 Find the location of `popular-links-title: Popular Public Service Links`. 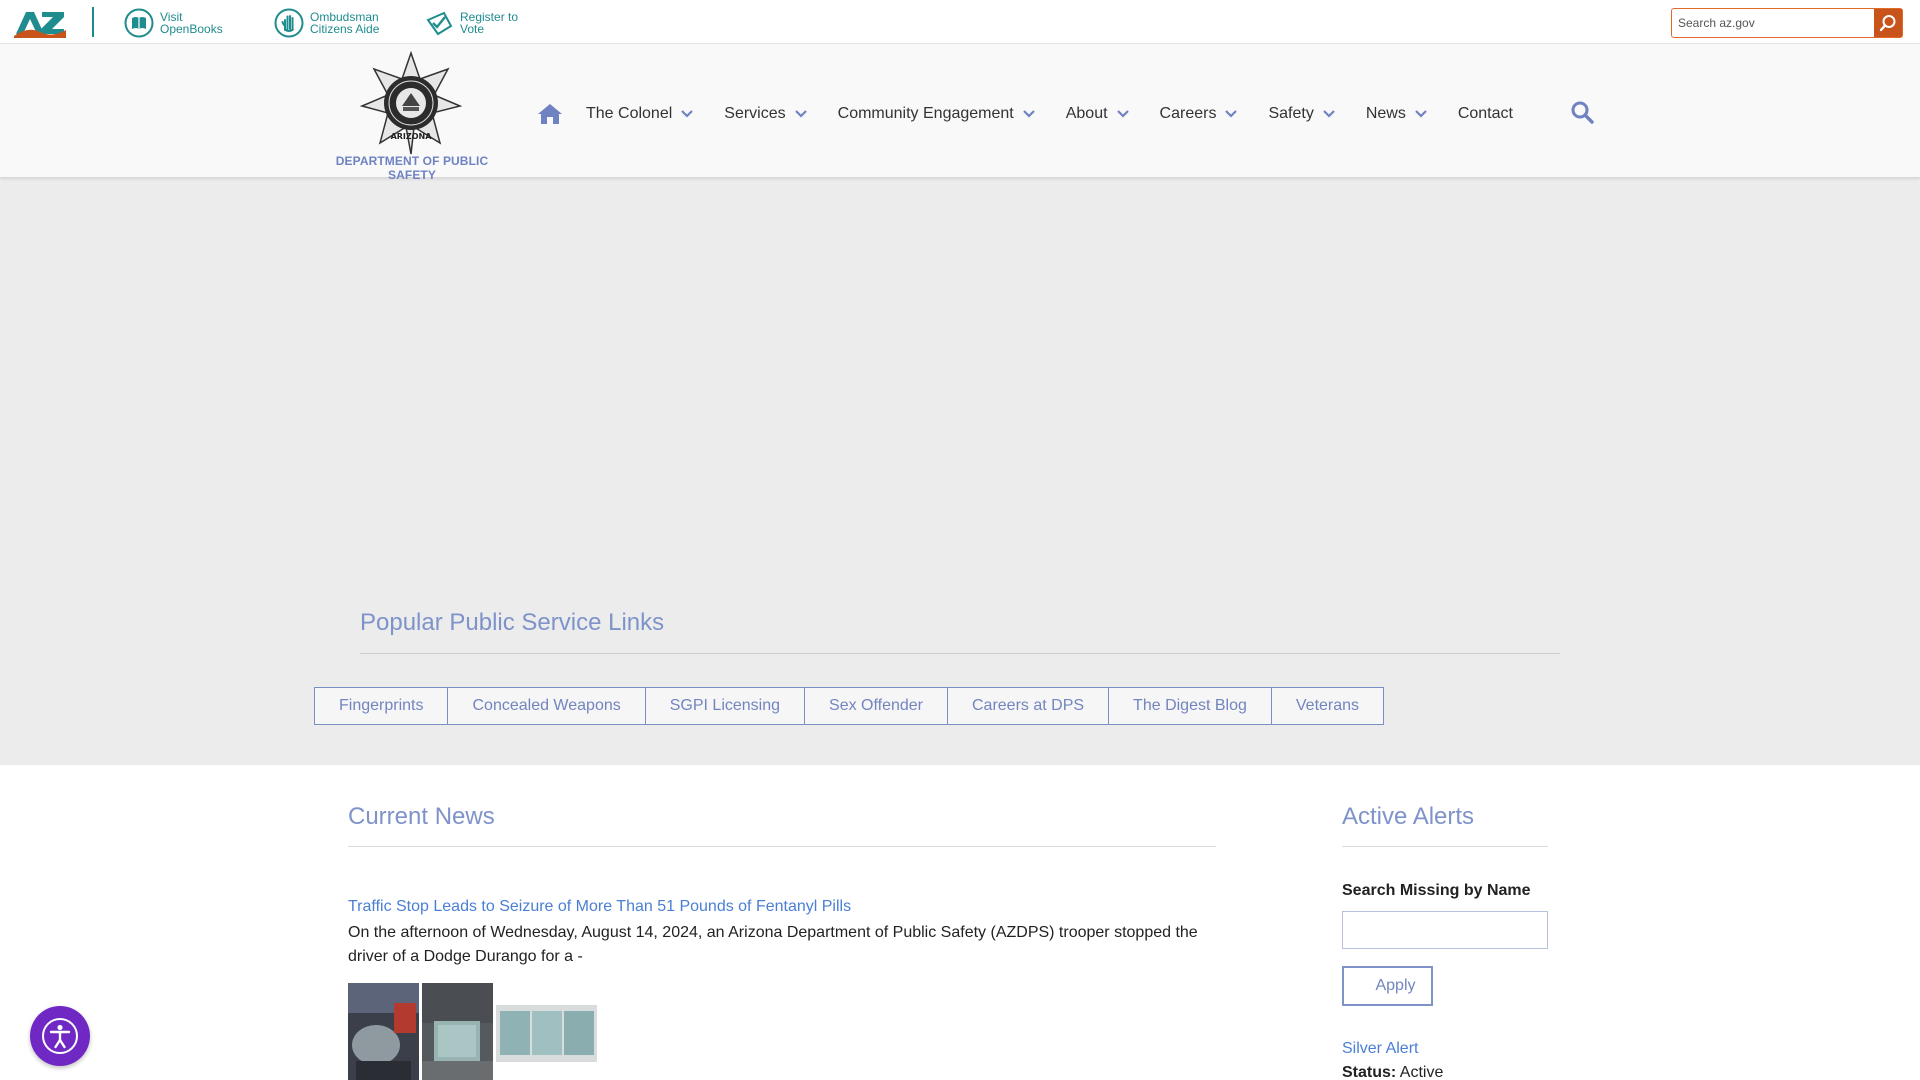

popular-links-title: Popular Public Service Links is located at coordinates (512, 622).